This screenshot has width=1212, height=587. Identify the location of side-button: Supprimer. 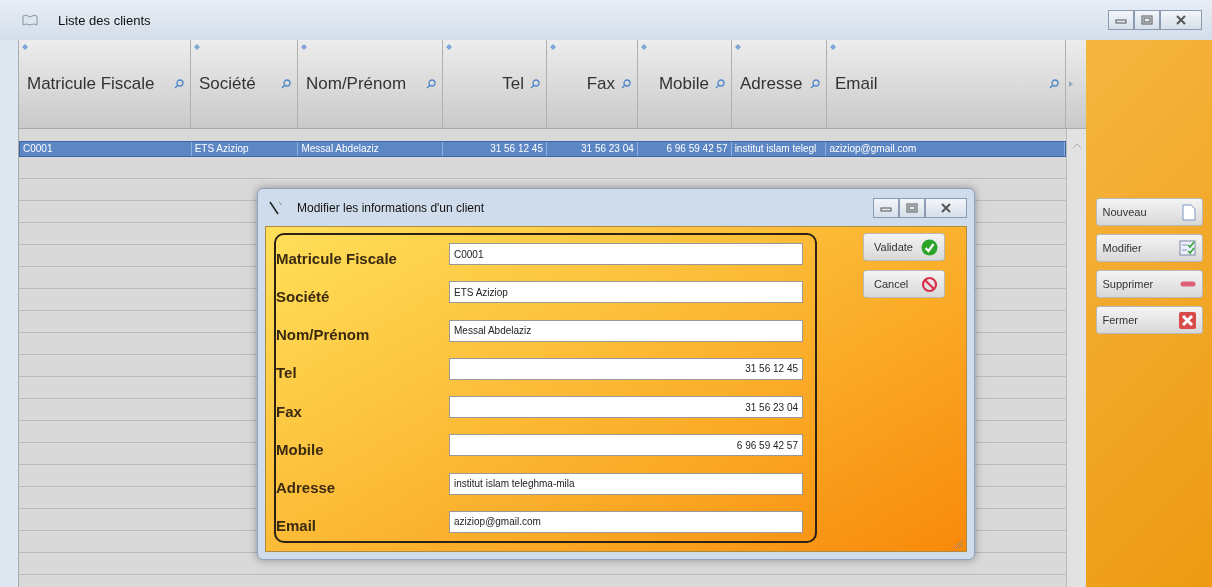
(1149, 284).